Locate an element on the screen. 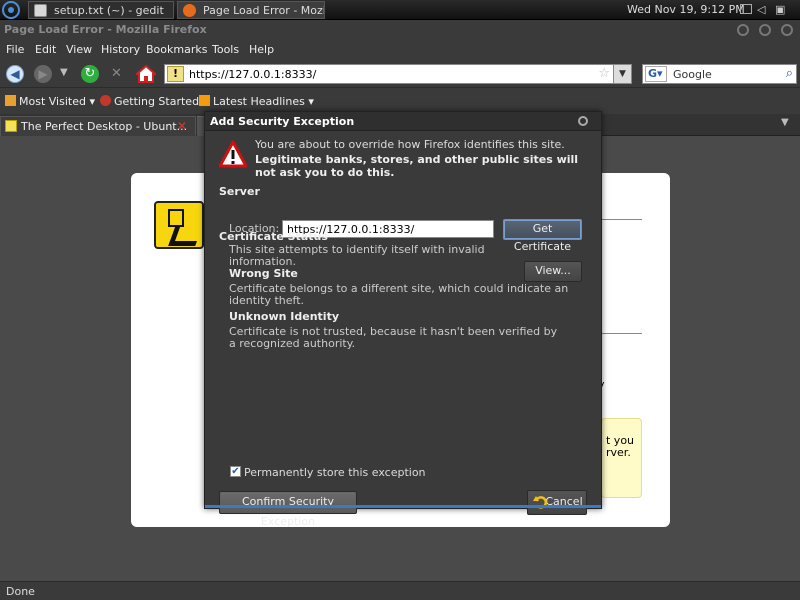 The width and height of the screenshot is (800, 600). folder-icon is located at coordinates (10, 100).